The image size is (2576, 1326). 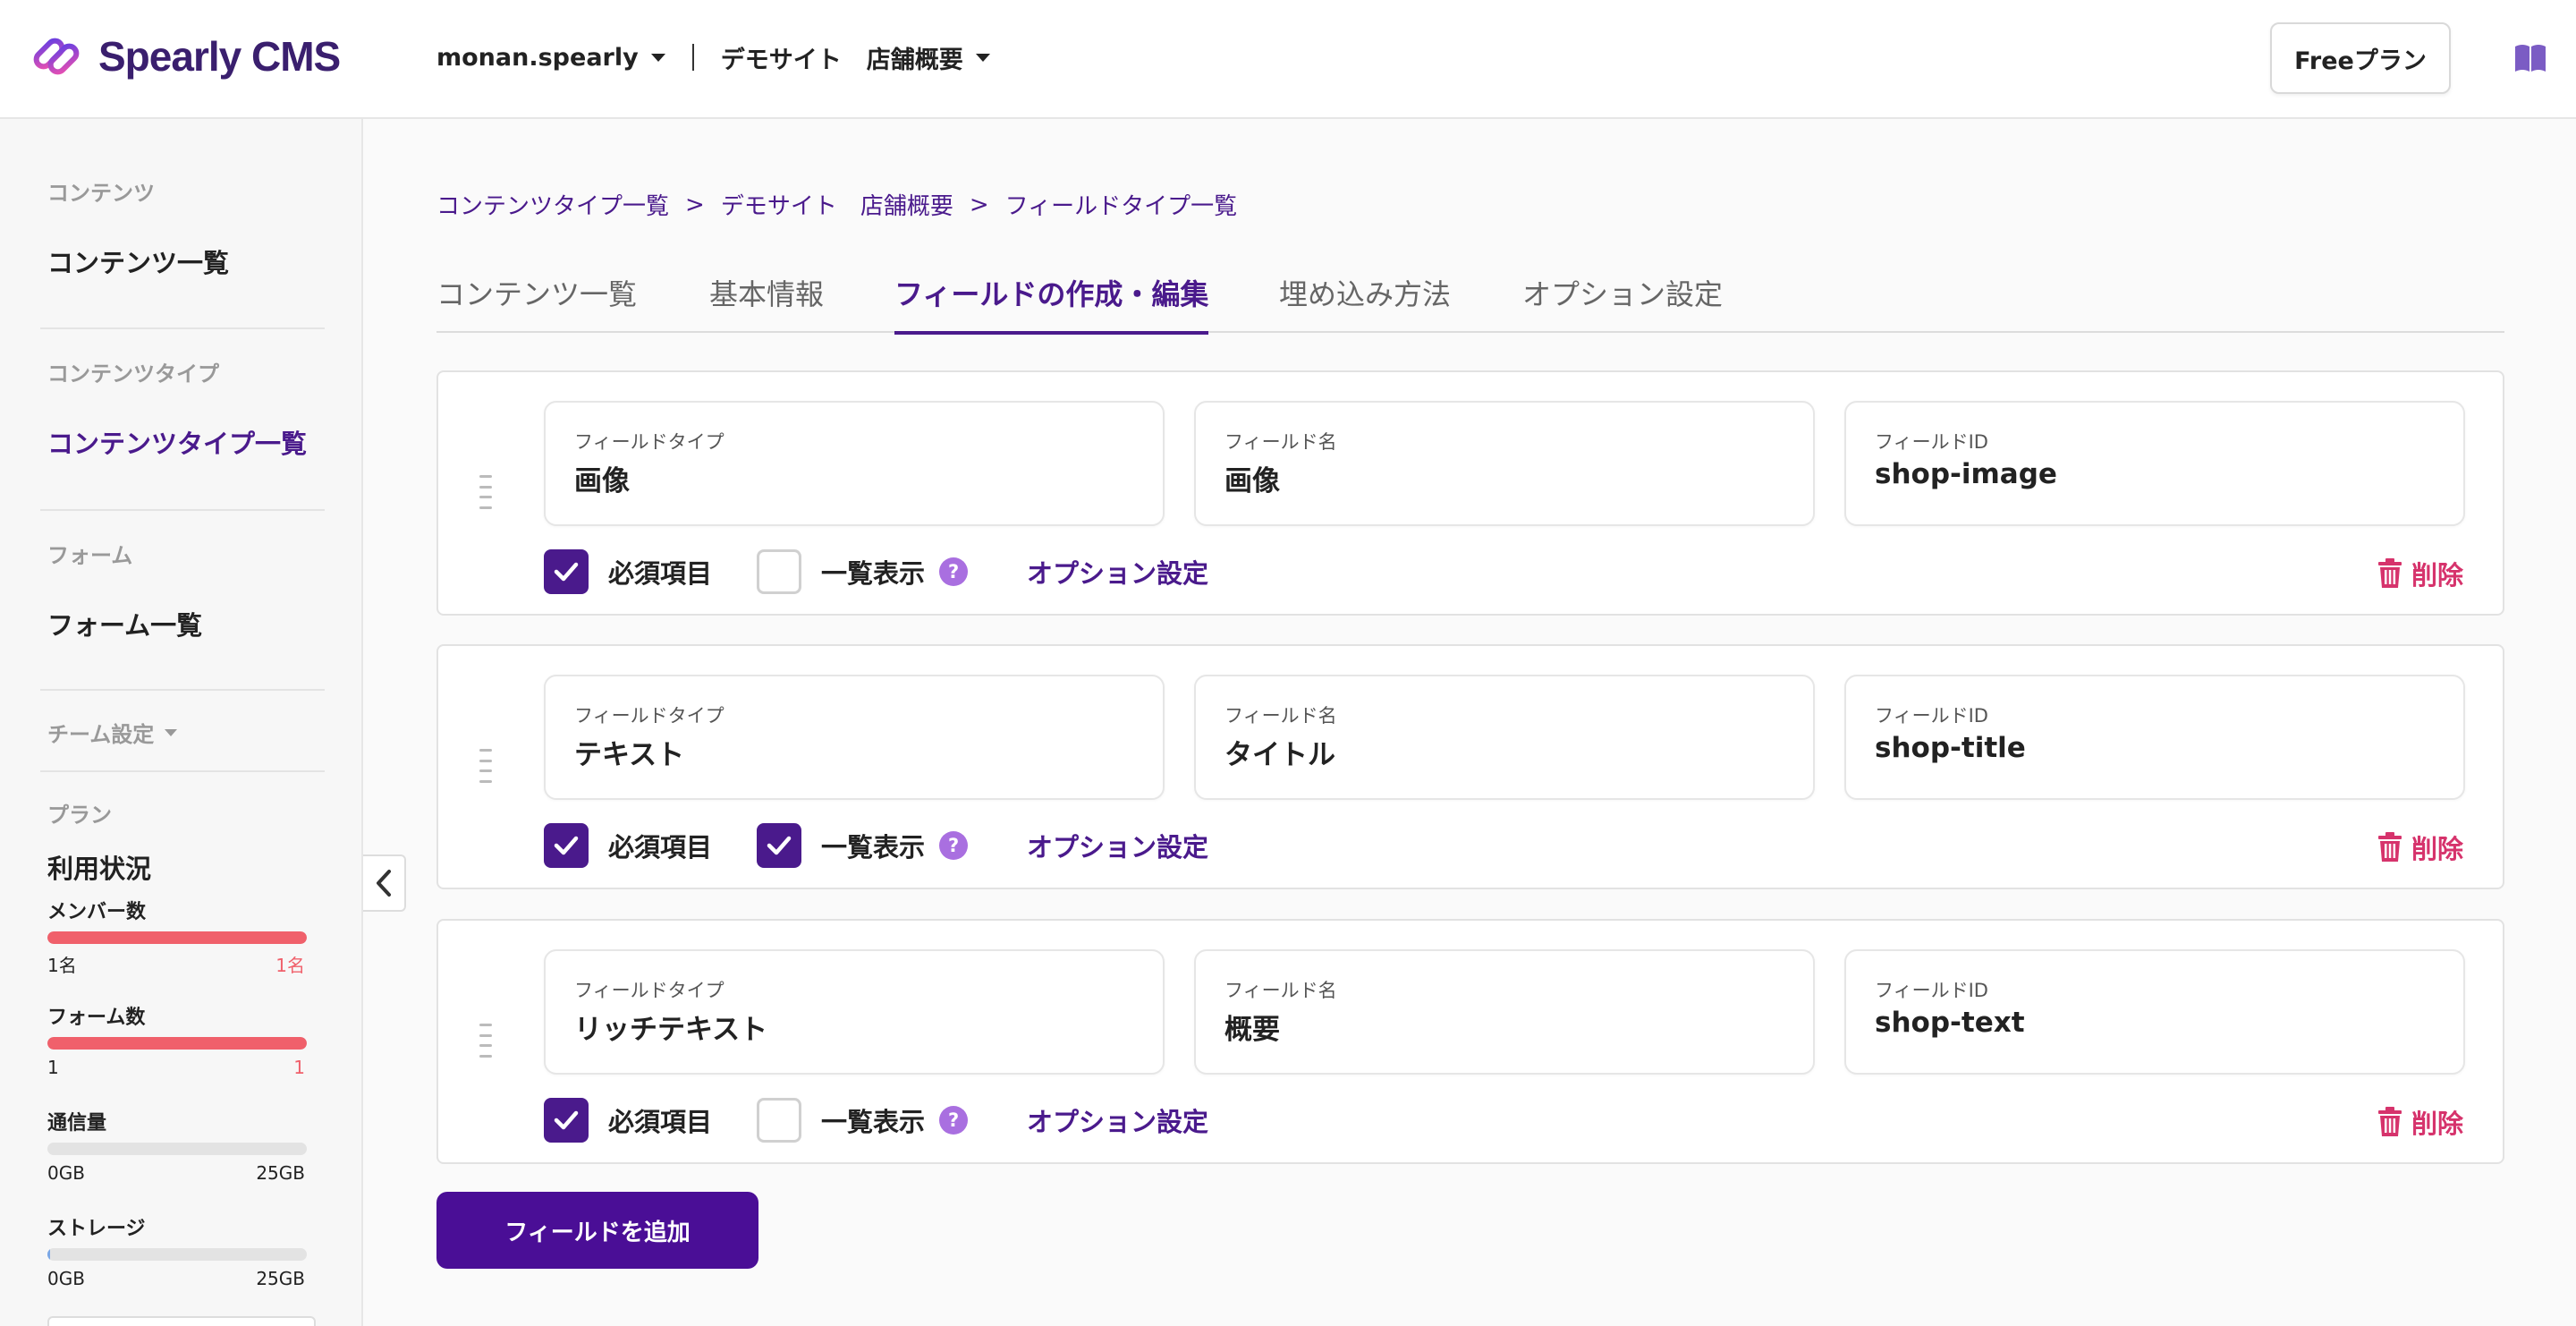 What do you see at coordinates (1504, 463) in the screenshot?
I see `field-name-input: フィールド名 画像` at bounding box center [1504, 463].